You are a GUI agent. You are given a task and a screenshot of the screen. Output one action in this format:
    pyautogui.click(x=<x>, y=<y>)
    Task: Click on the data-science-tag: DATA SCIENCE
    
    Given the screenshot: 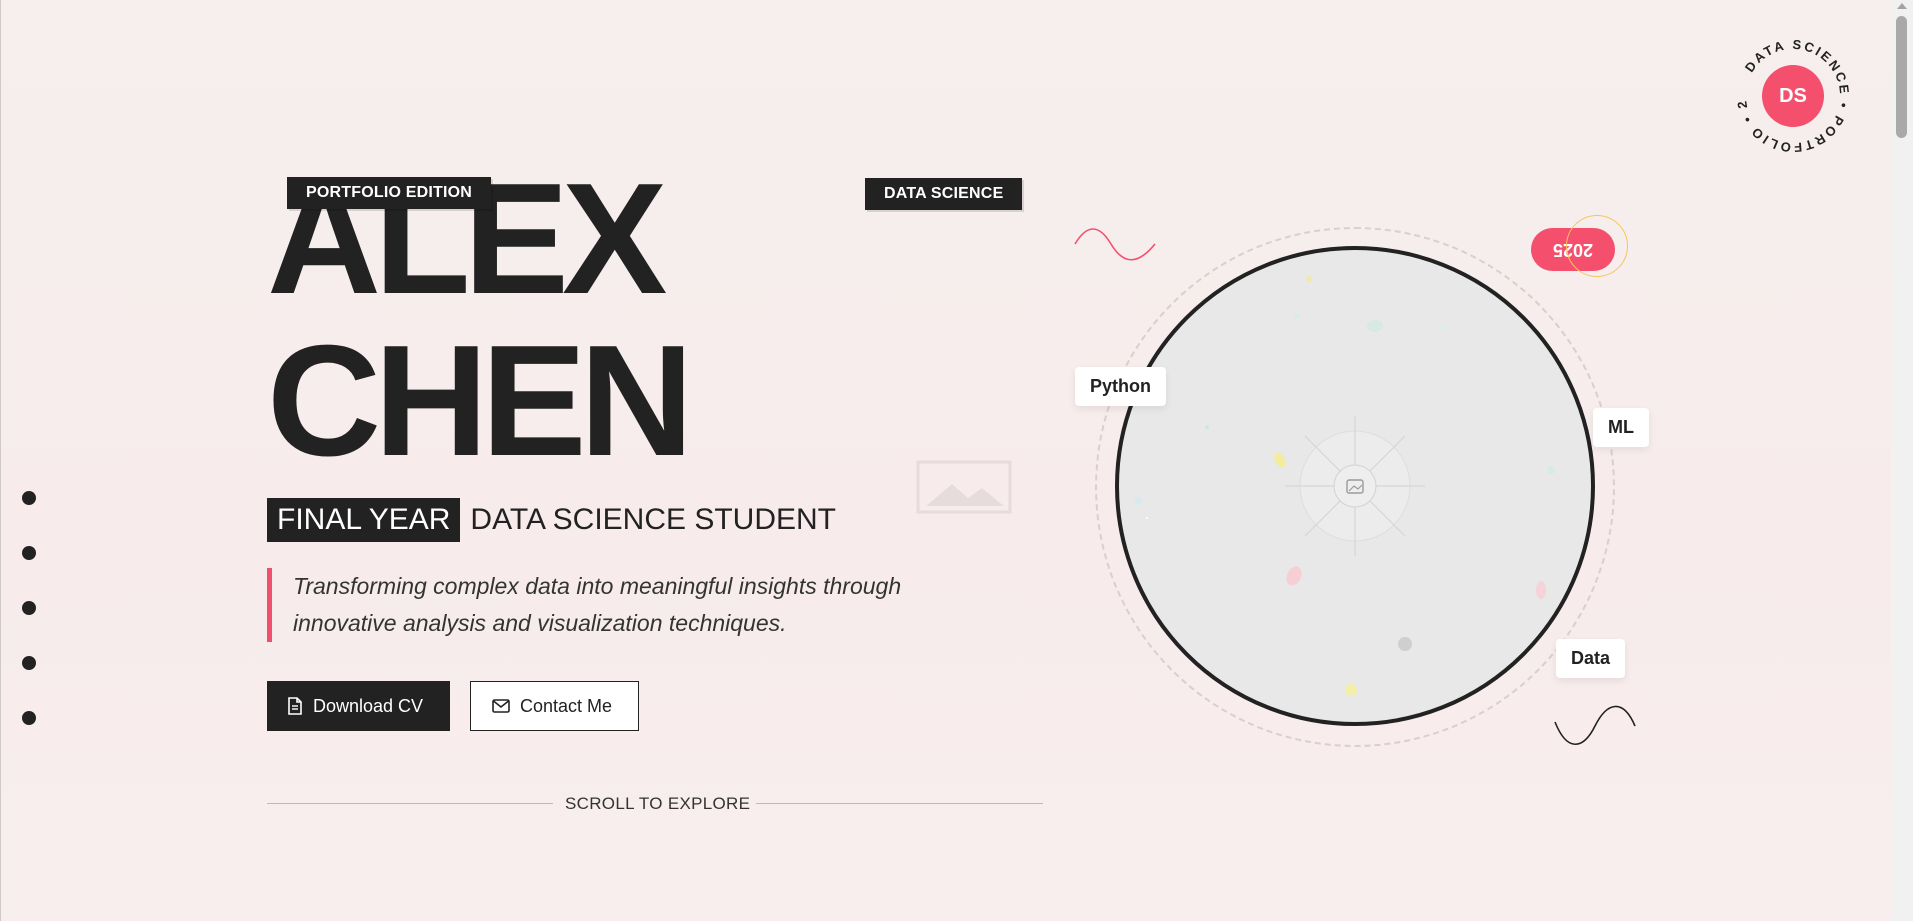 What is the action you would take?
    pyautogui.click(x=944, y=194)
    